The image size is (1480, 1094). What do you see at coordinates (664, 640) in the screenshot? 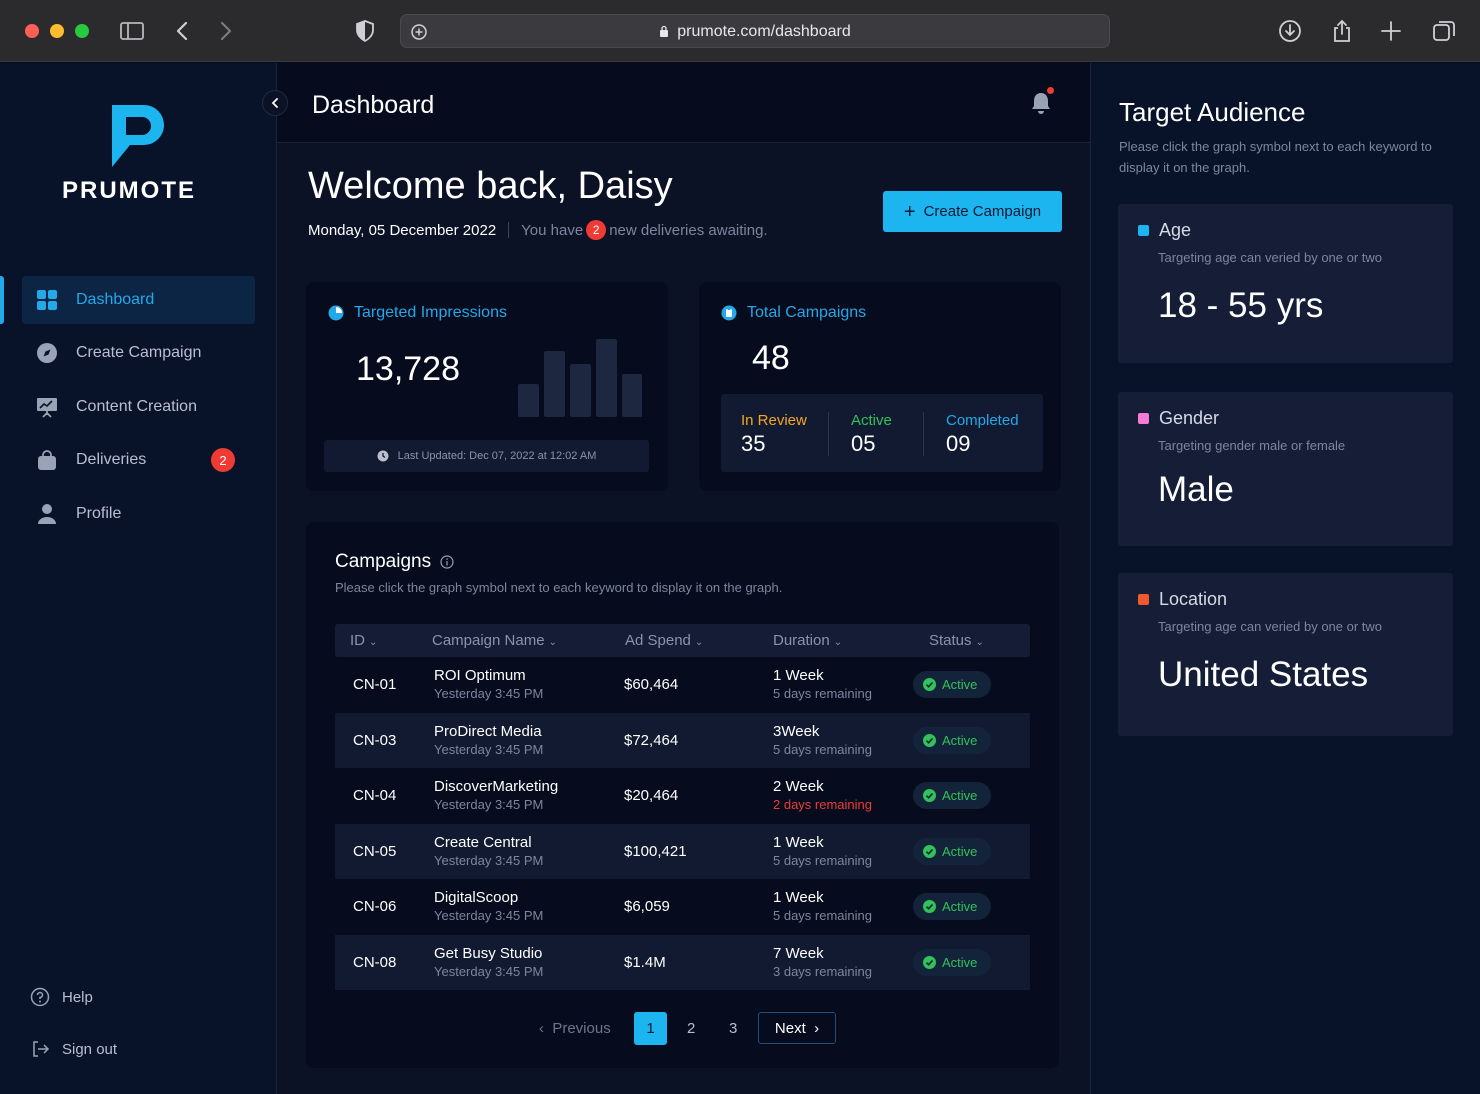
I see `column-ad-spend: Ad Spend ⌄` at bounding box center [664, 640].